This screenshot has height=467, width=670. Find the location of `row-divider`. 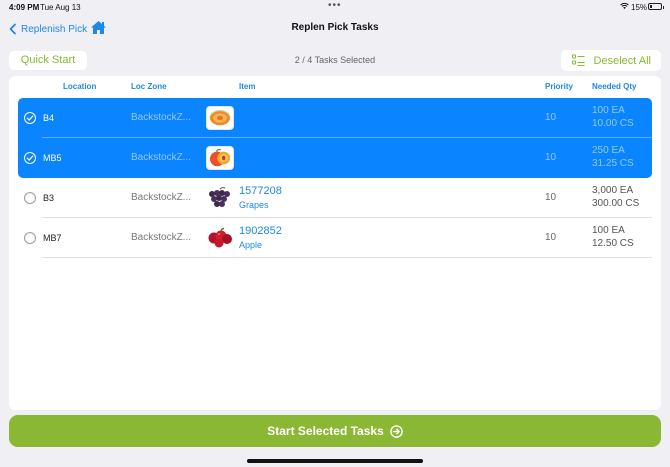

row-divider is located at coordinates (347, 257).